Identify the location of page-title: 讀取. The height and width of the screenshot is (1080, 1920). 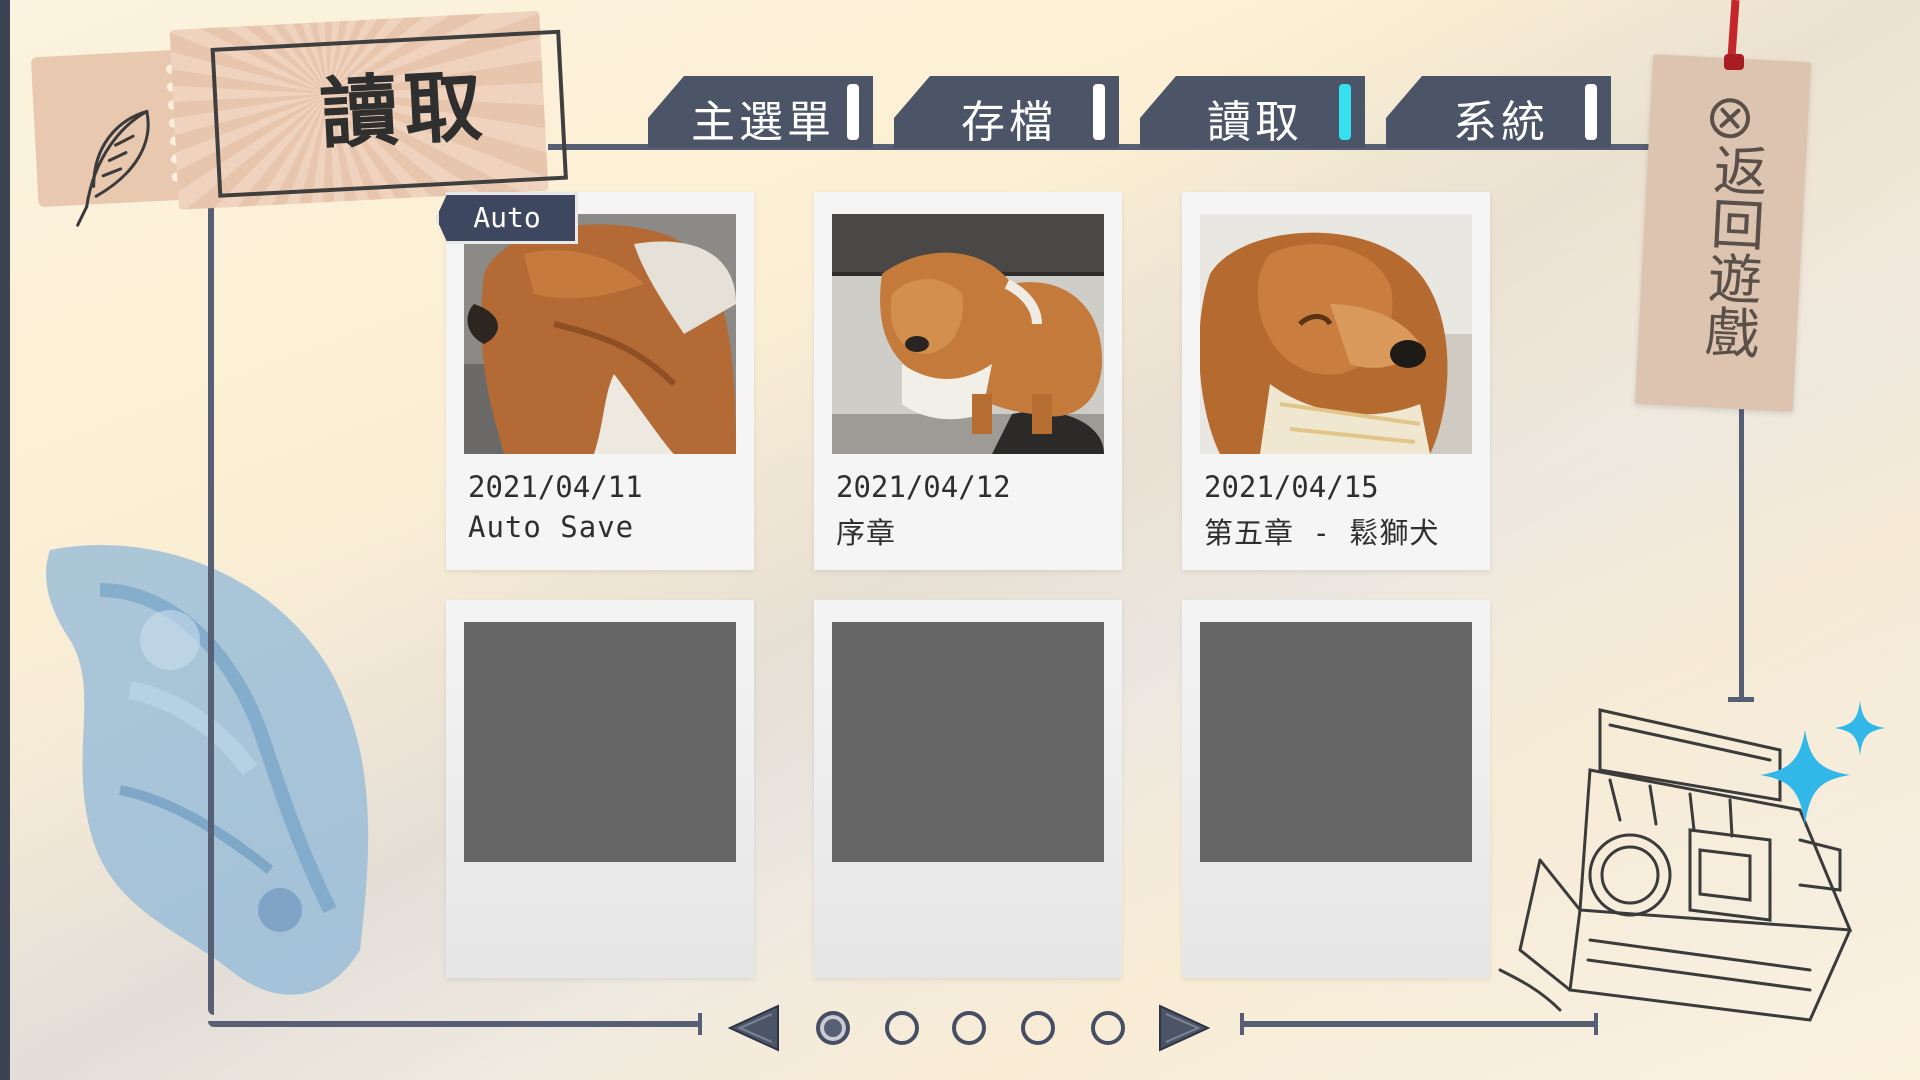
(404, 111).